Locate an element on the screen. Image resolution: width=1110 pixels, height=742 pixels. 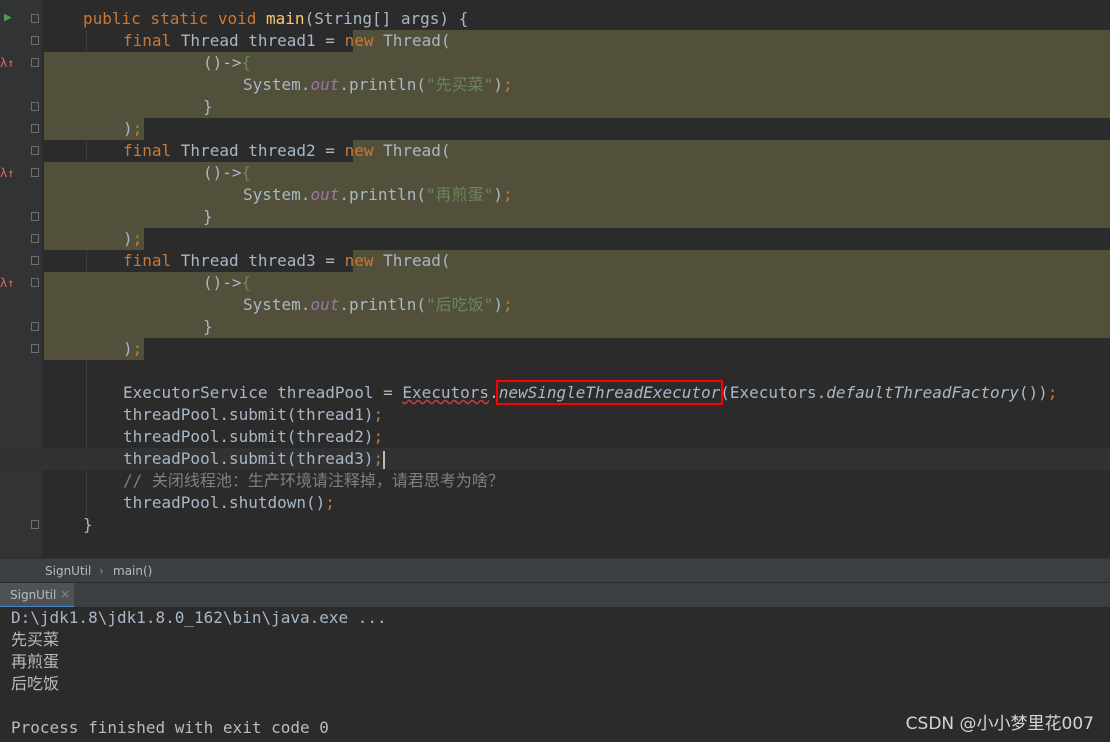
console-output-line: 先买菜 is located at coordinates (35, 639).